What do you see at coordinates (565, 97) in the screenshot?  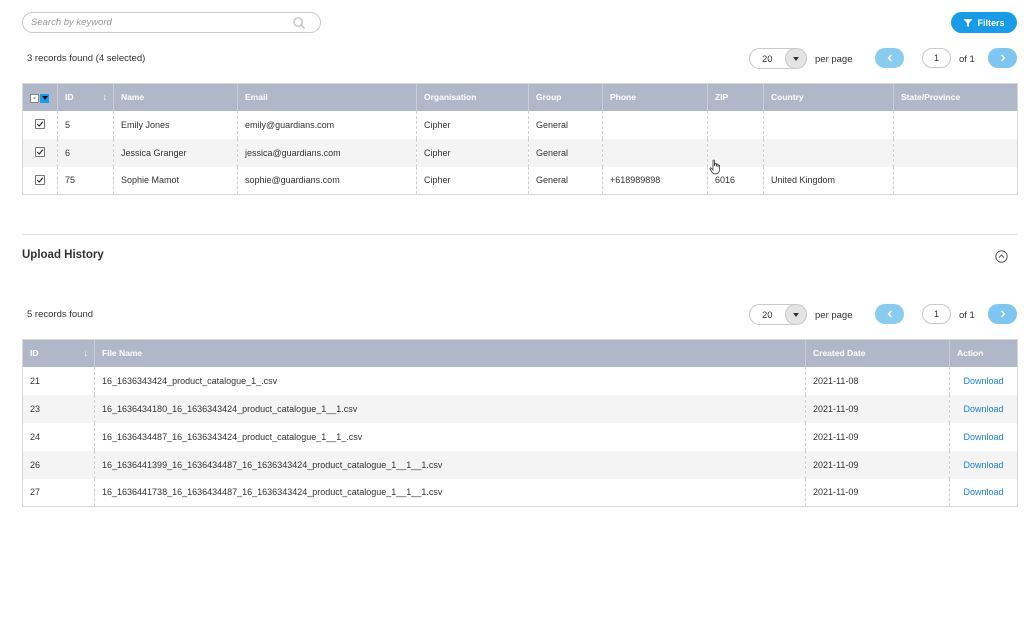 I see `col-group: Group` at bounding box center [565, 97].